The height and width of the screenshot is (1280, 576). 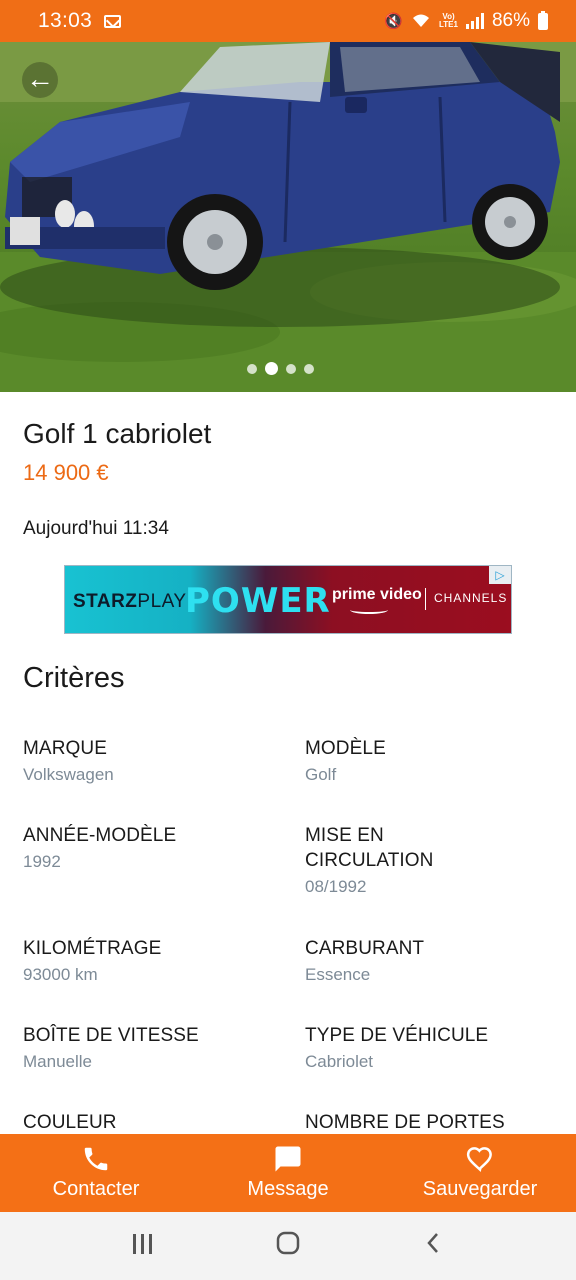 What do you see at coordinates (336, 886) in the screenshot?
I see `criterion-value: 08/1992` at bounding box center [336, 886].